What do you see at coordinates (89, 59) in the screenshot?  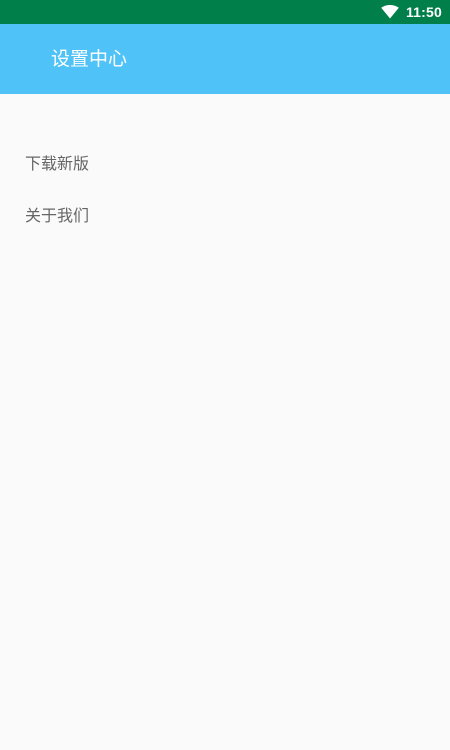 I see `page-title: 设置中心` at bounding box center [89, 59].